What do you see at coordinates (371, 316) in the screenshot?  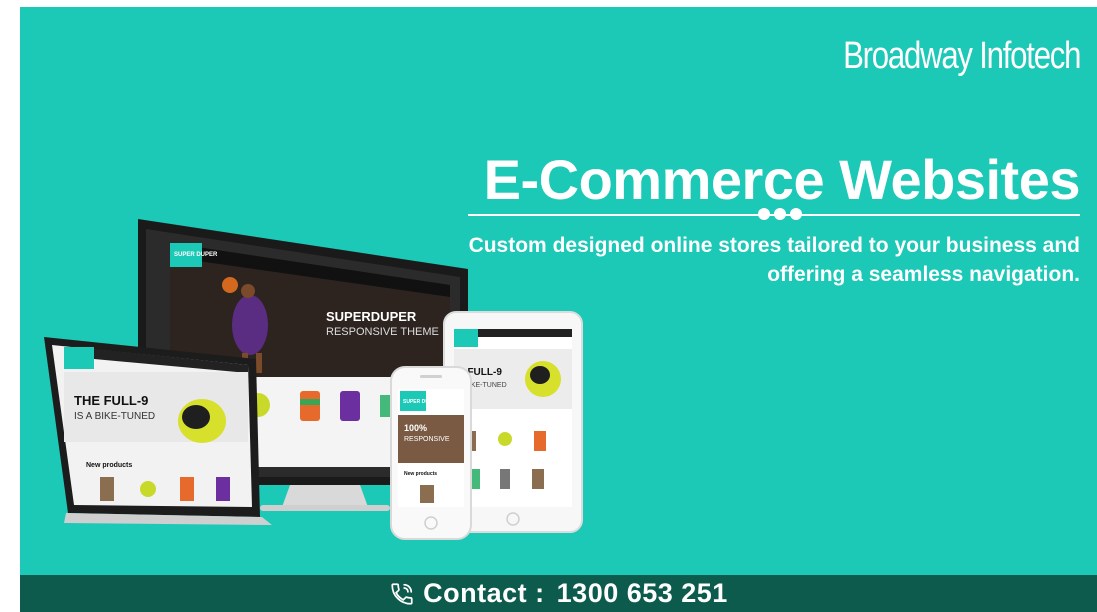 I see `desktop-hero-title: SUPERDUPER` at bounding box center [371, 316].